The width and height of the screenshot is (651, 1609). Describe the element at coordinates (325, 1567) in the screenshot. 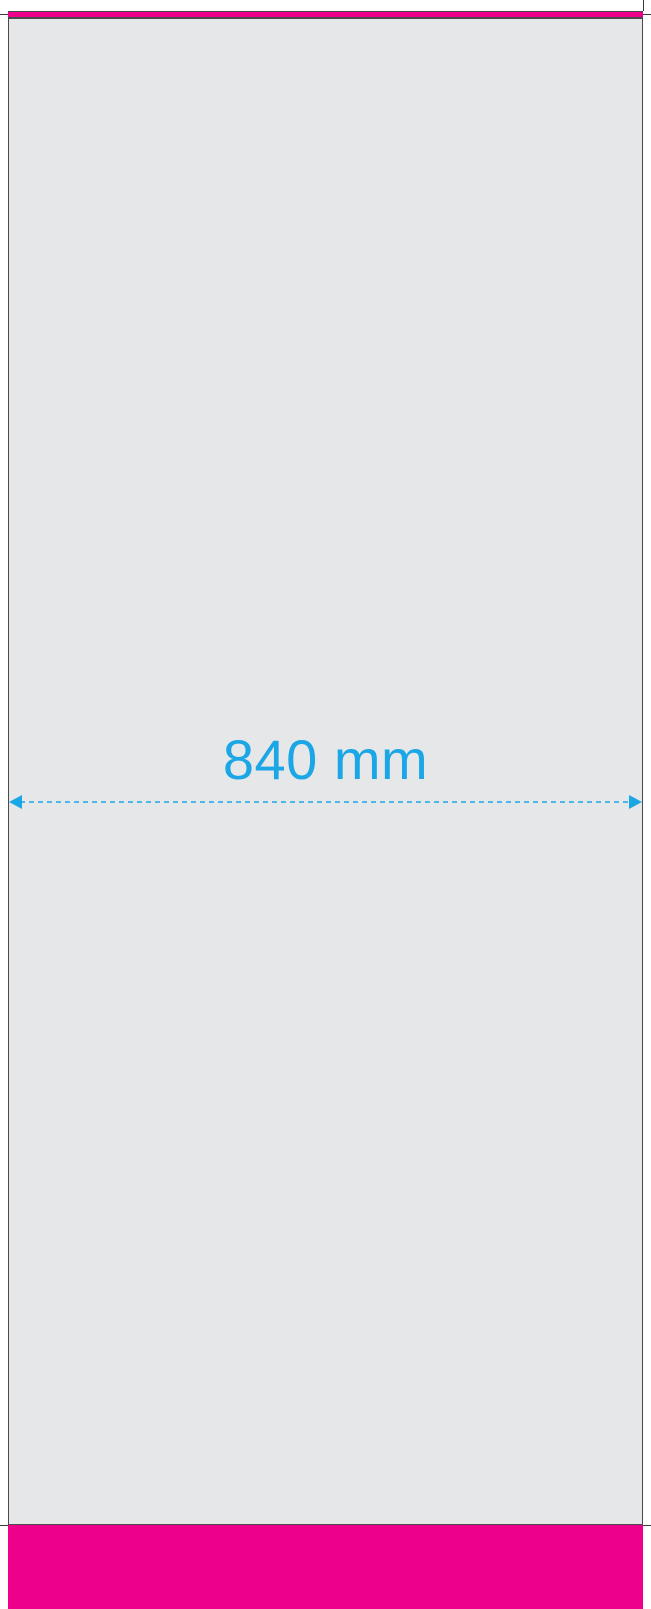

I see `bottom-bleed-band` at that location.